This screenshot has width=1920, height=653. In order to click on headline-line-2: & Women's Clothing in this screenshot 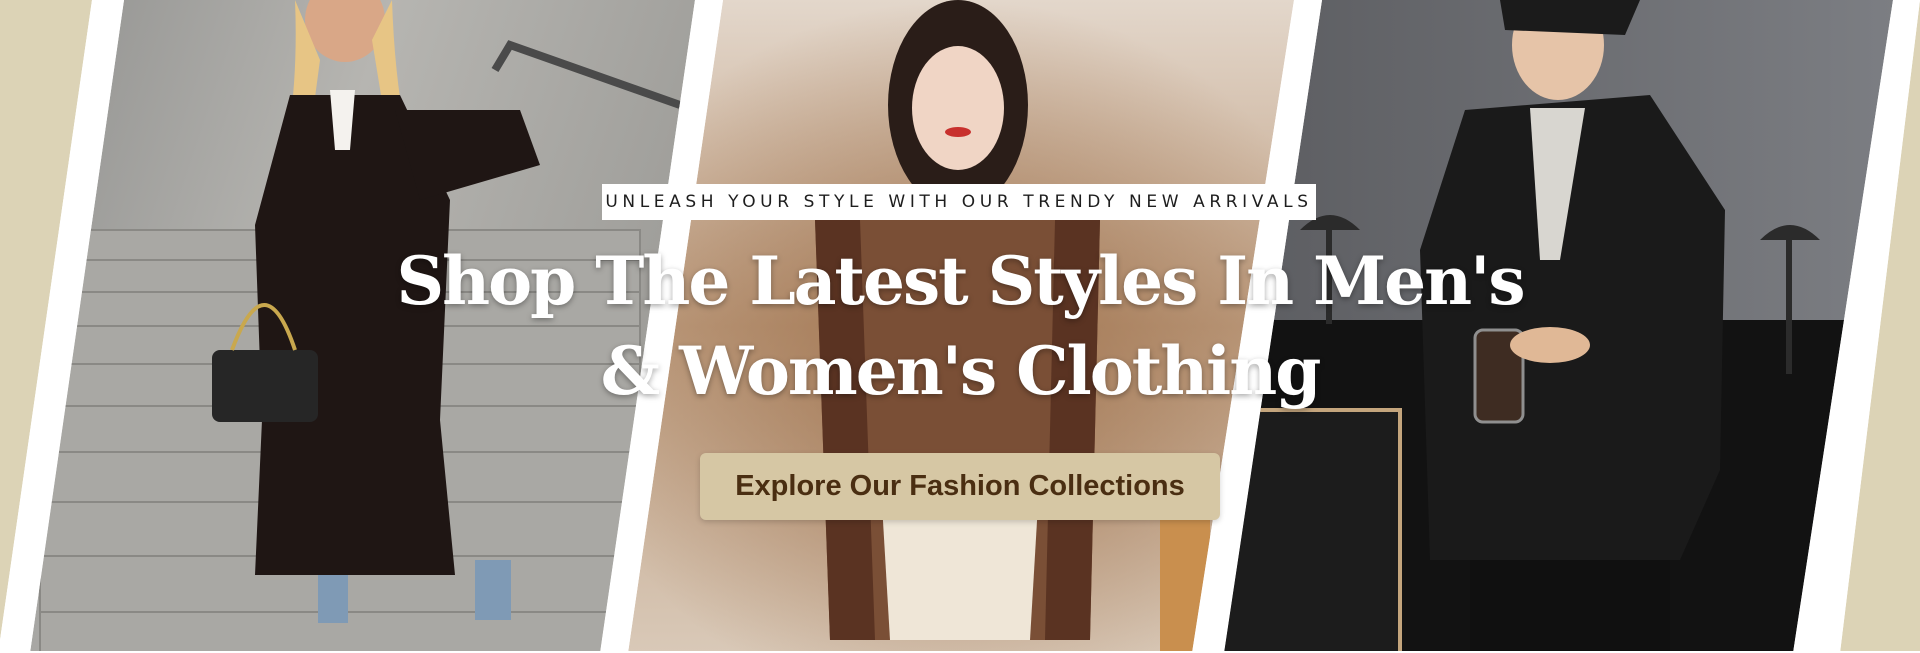, I will do `click(961, 371)`.